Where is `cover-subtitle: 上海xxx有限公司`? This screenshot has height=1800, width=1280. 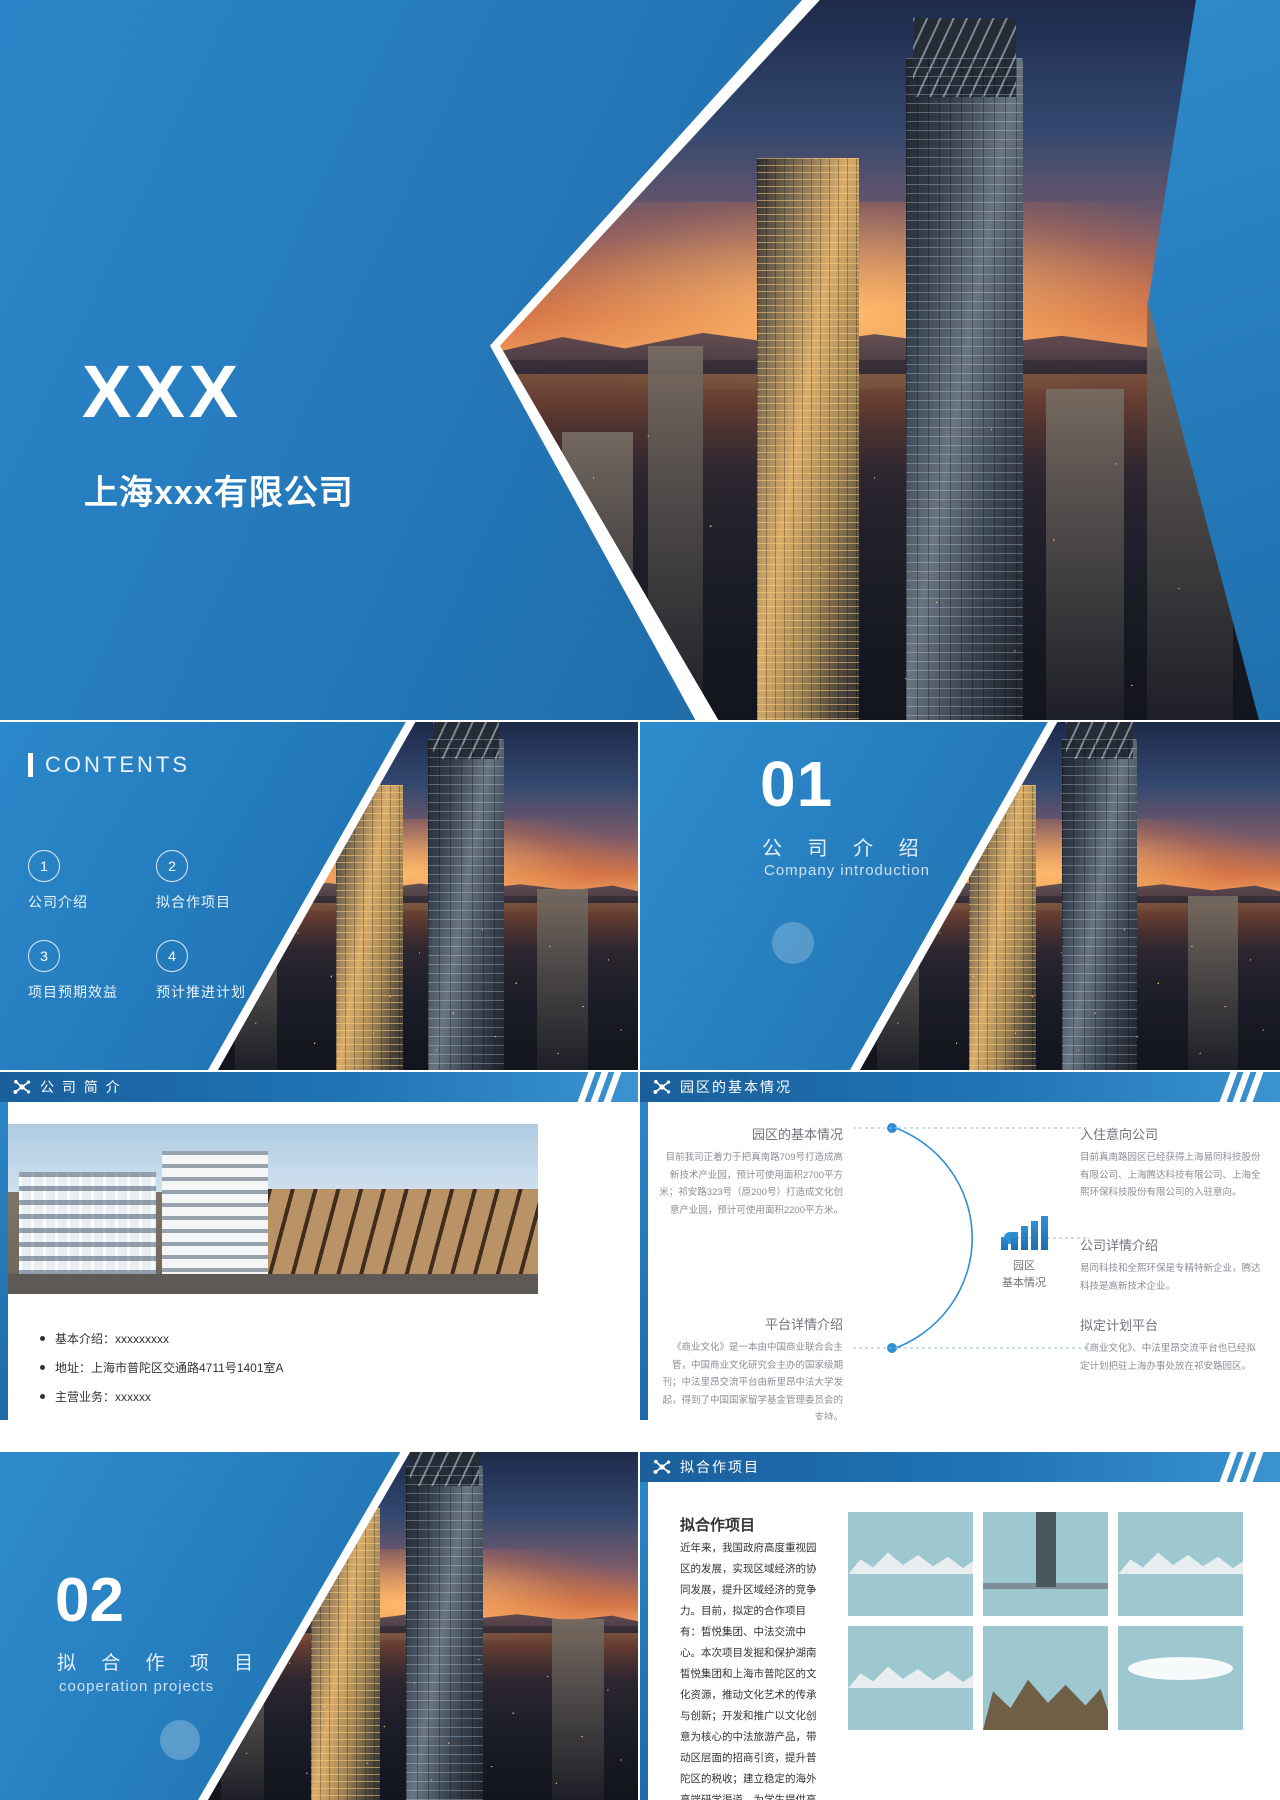
cover-subtitle: 上海xxx有限公司 is located at coordinates (219, 493).